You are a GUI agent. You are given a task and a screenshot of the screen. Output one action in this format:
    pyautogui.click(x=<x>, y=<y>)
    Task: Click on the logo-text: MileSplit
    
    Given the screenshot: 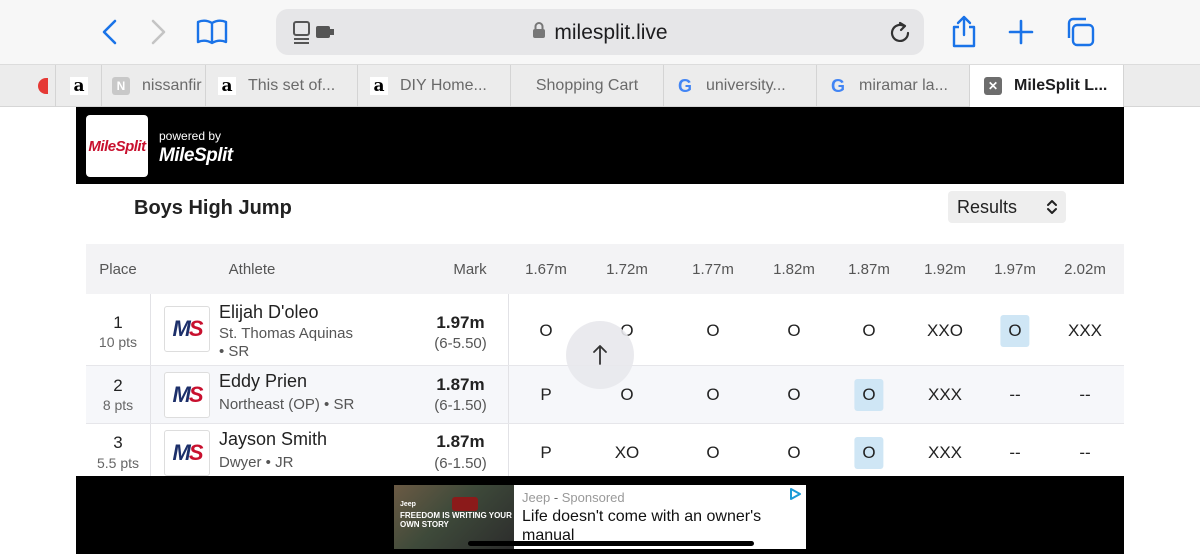 What is the action you would take?
    pyautogui.click(x=117, y=146)
    